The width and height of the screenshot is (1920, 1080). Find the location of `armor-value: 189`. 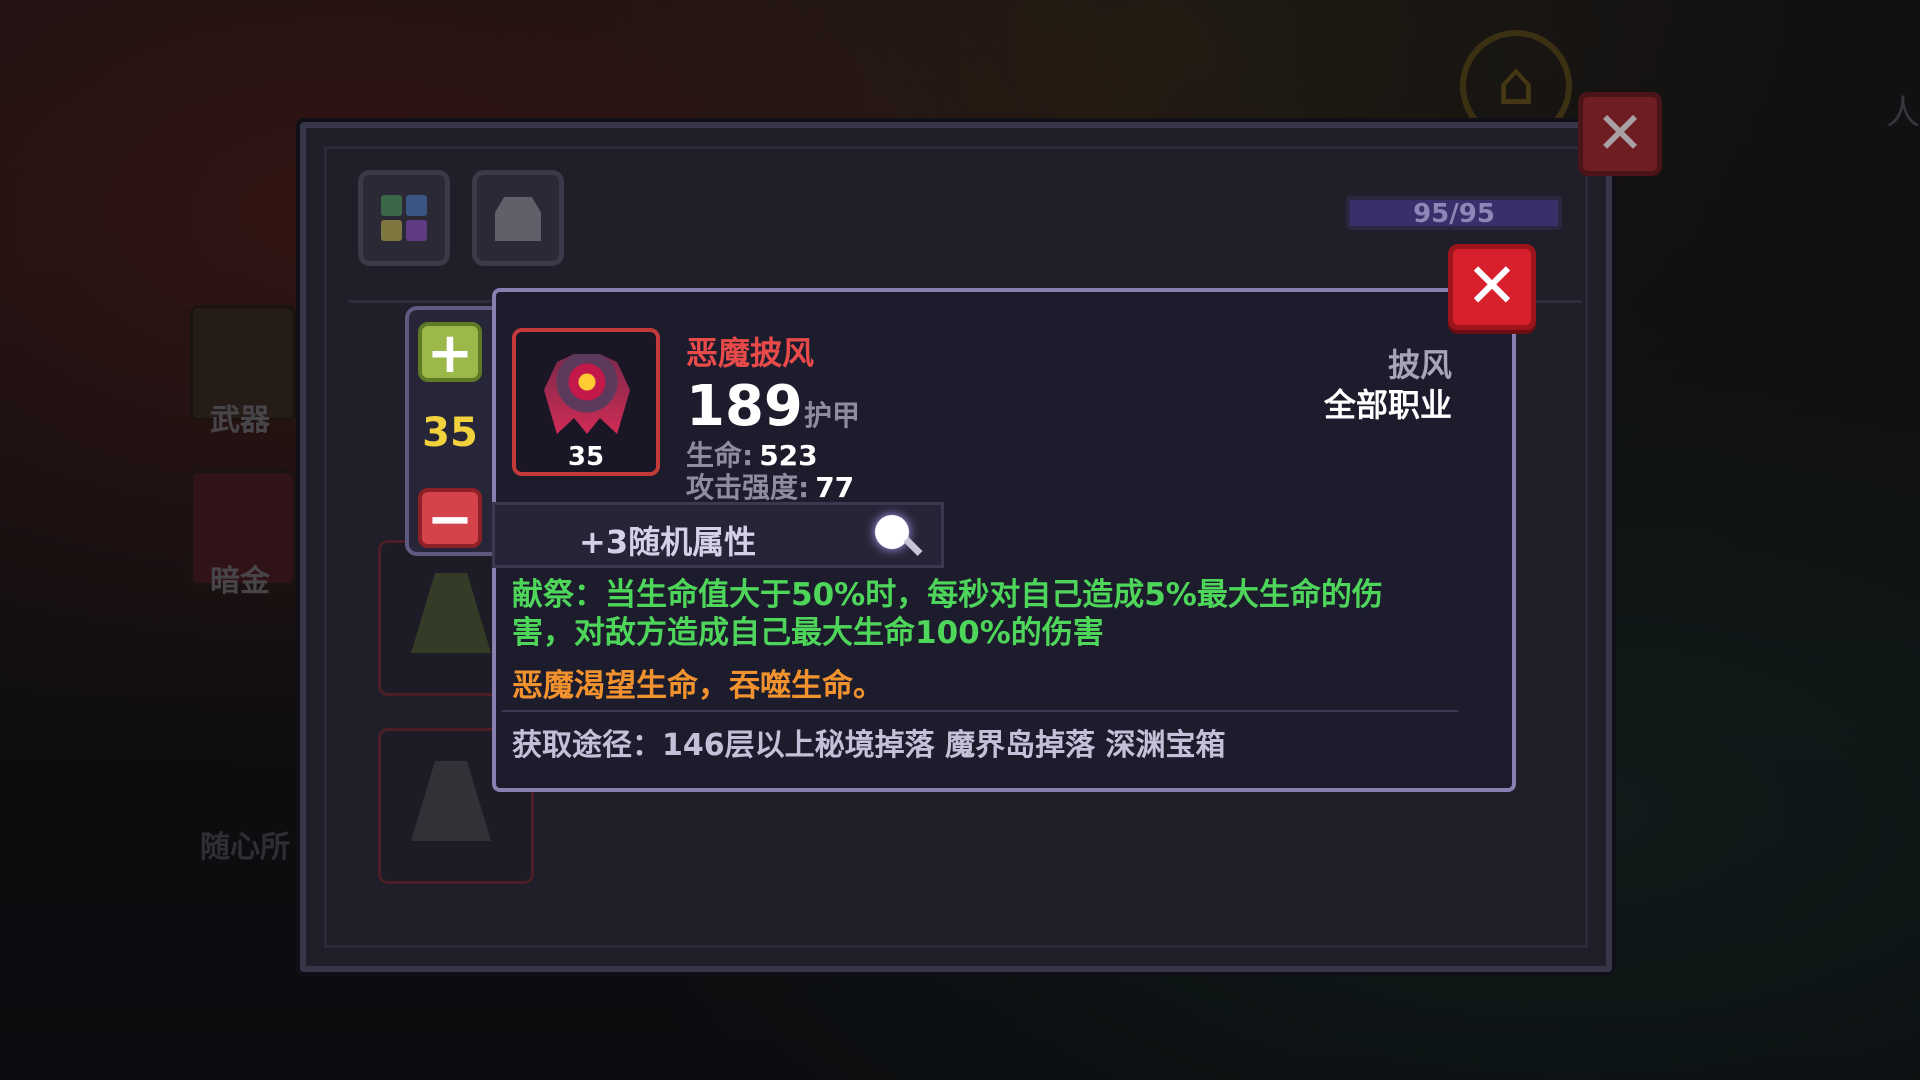

armor-value: 189 is located at coordinates (744, 406).